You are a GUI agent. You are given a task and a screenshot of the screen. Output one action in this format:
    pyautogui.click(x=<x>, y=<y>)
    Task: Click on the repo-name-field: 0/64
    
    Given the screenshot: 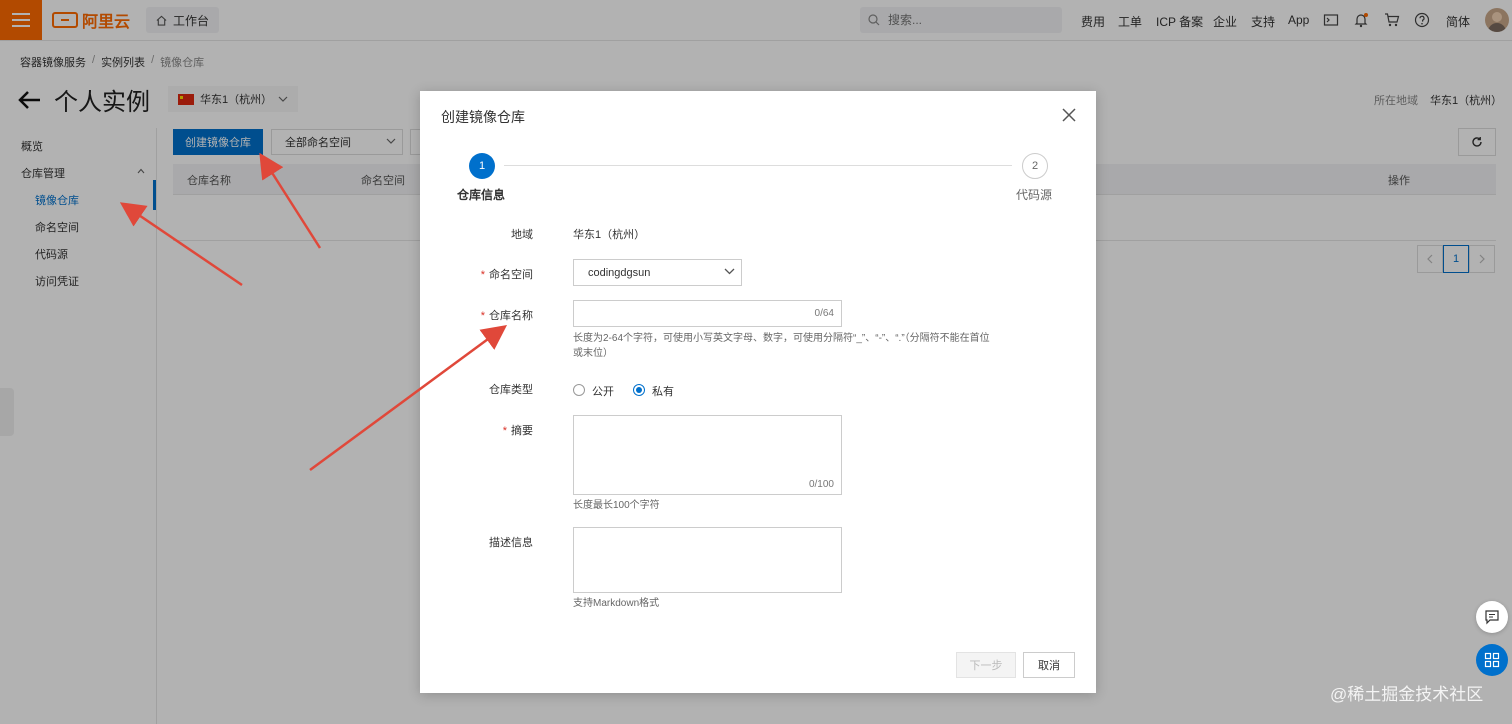 What is the action you would take?
    pyautogui.click(x=707, y=313)
    